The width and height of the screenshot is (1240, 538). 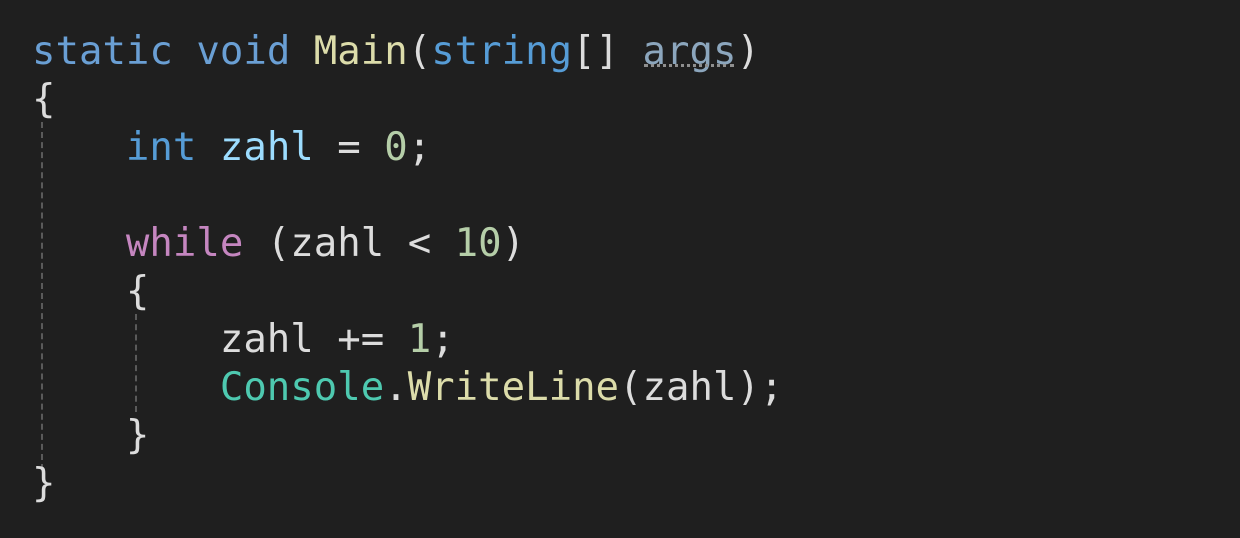 I want to click on code-line: static void Main(string[] args), so click(x=620, y=52).